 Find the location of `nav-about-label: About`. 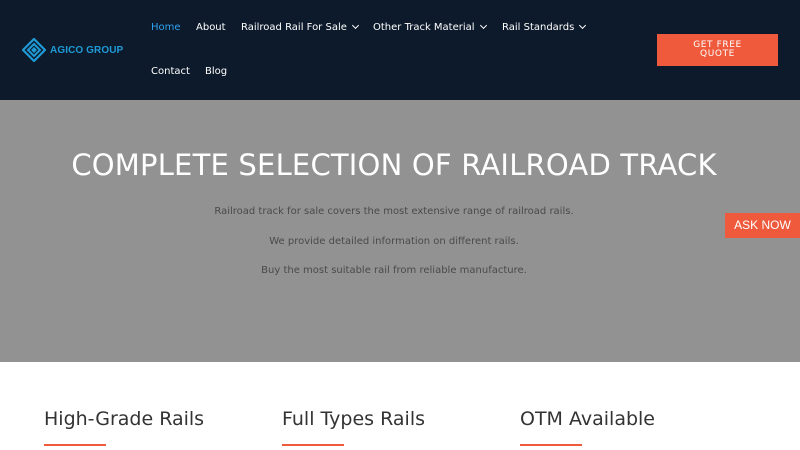

nav-about-label: About is located at coordinates (211, 27).